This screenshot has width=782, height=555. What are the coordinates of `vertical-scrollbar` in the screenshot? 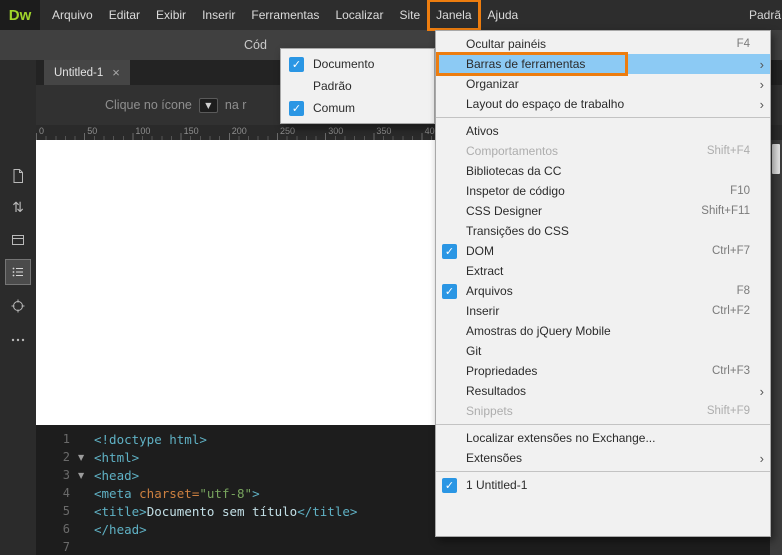 It's located at (776, 347).